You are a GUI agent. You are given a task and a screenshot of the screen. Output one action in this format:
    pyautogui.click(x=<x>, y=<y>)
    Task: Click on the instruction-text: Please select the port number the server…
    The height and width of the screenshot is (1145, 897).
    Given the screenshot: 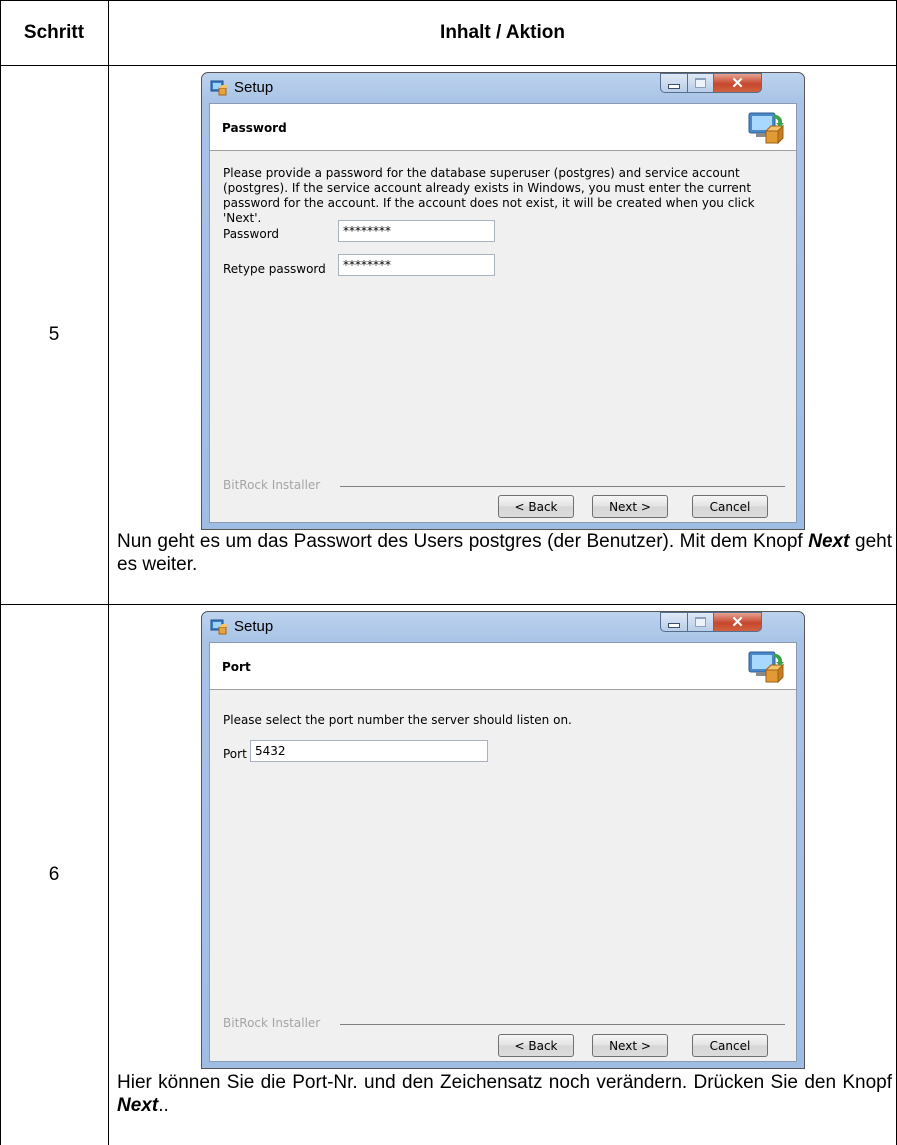 What is the action you would take?
    pyautogui.click(x=397, y=720)
    